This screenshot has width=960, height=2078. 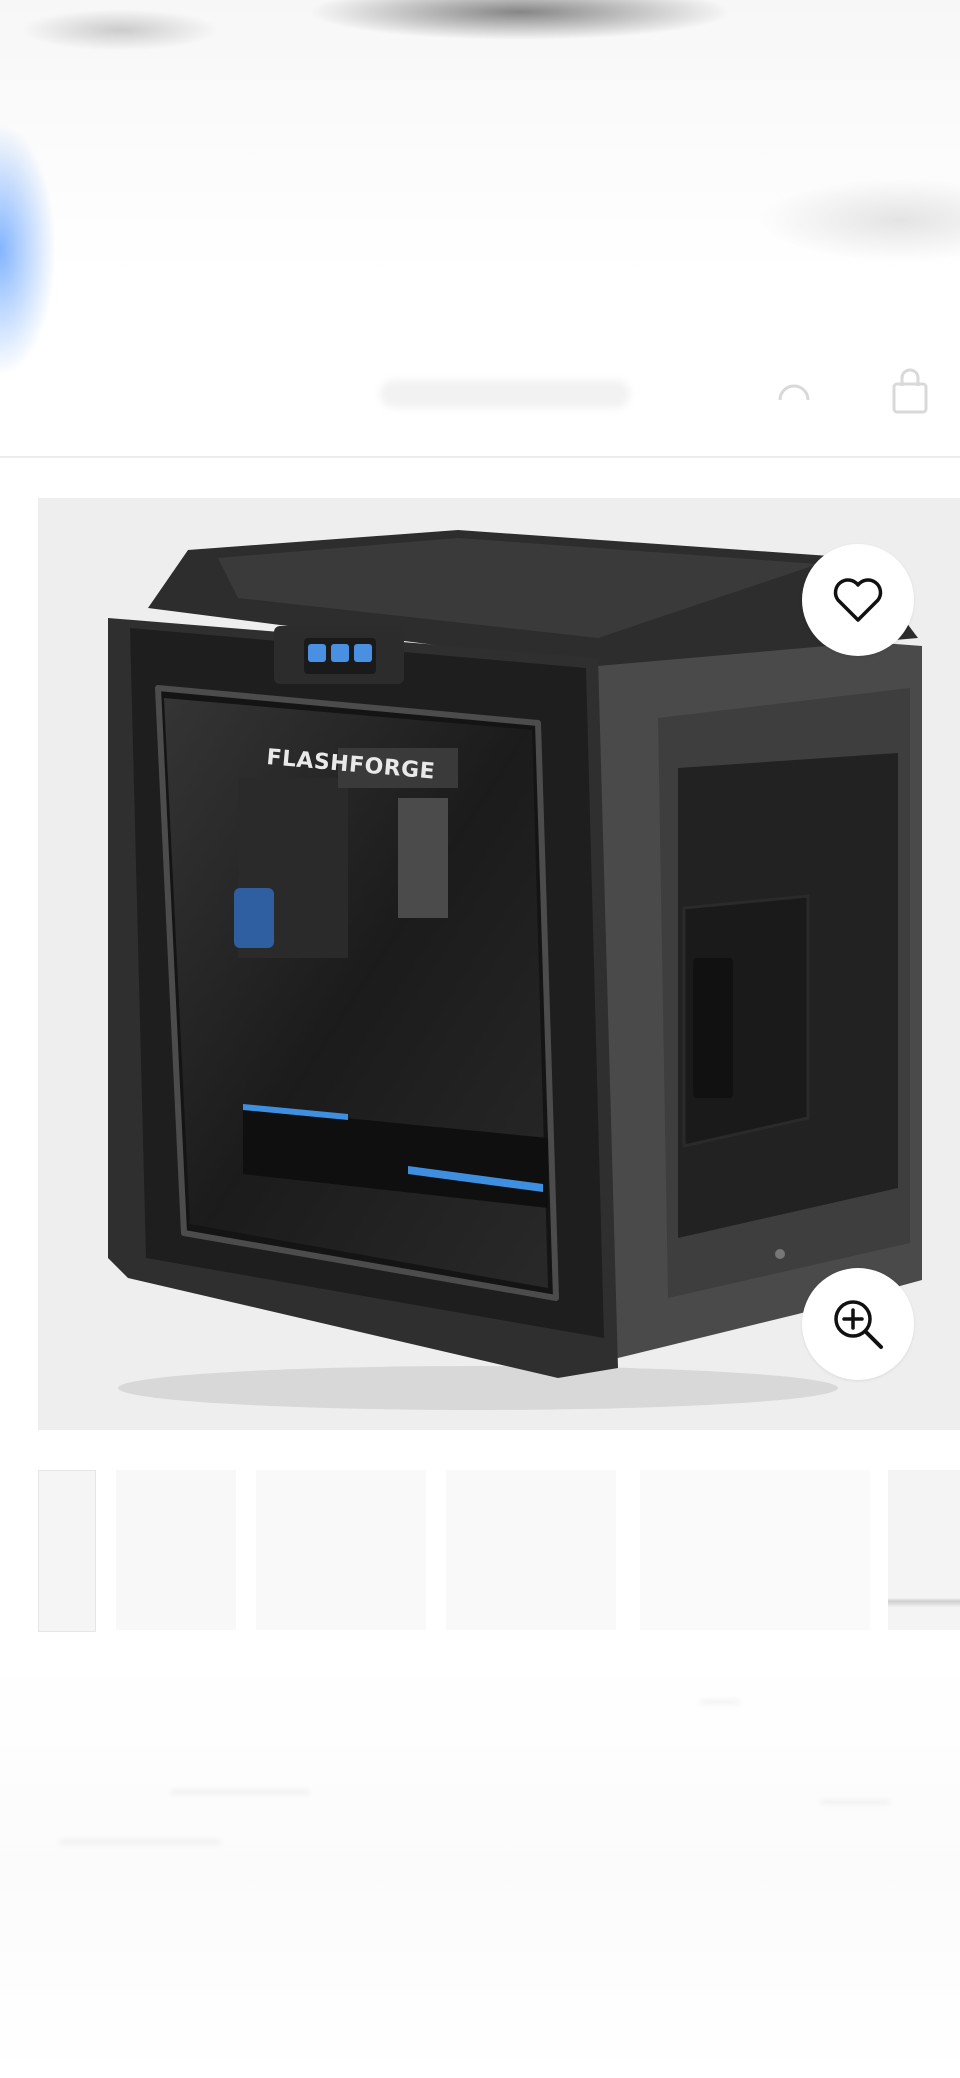 I want to click on shopping-bag-icon, so click(x=910, y=392).